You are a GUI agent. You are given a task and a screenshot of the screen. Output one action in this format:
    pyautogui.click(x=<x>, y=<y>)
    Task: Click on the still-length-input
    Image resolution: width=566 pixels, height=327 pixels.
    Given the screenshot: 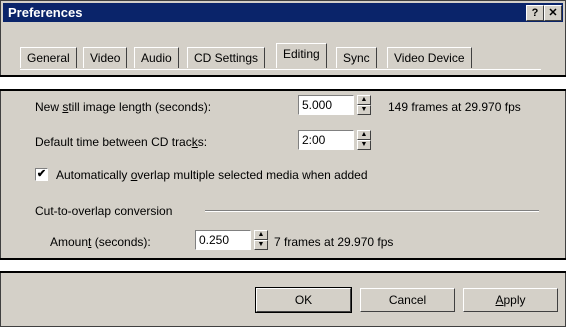 What is the action you would take?
    pyautogui.click(x=326, y=105)
    